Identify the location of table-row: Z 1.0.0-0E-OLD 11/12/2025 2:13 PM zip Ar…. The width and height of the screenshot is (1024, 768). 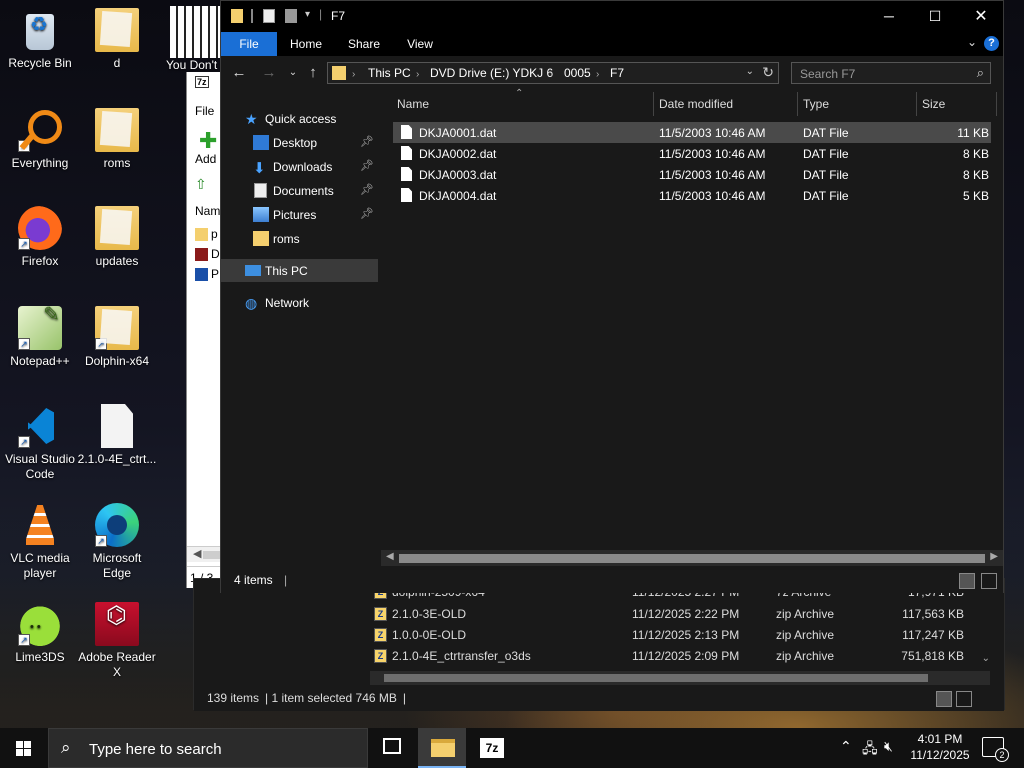
(684, 634).